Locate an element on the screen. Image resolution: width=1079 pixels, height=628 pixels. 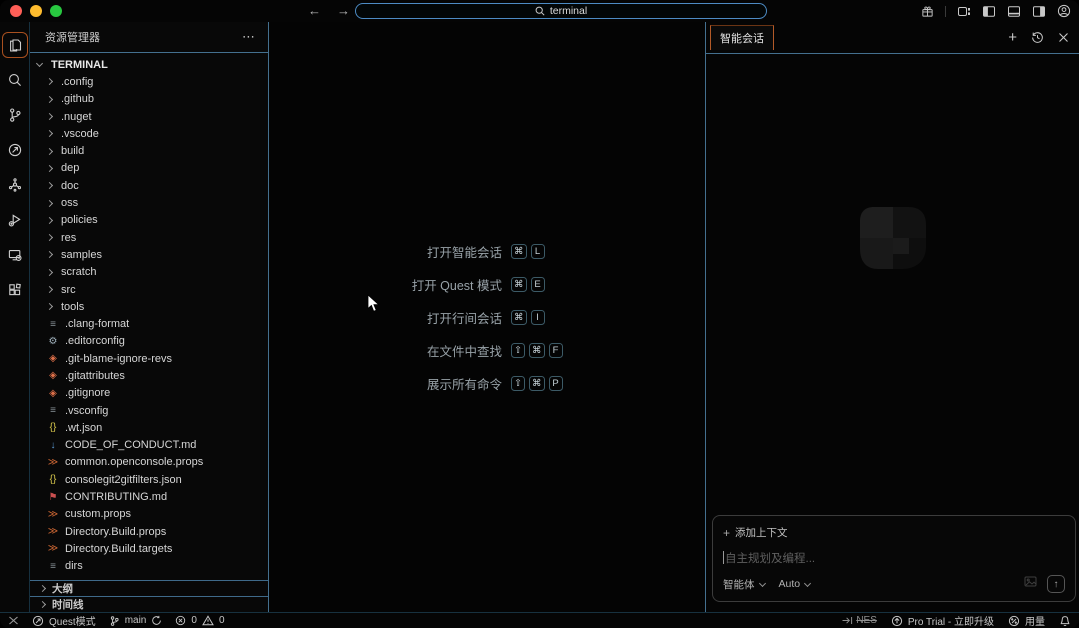
tree-folder-.github: .github is located at coordinates (149, 99).